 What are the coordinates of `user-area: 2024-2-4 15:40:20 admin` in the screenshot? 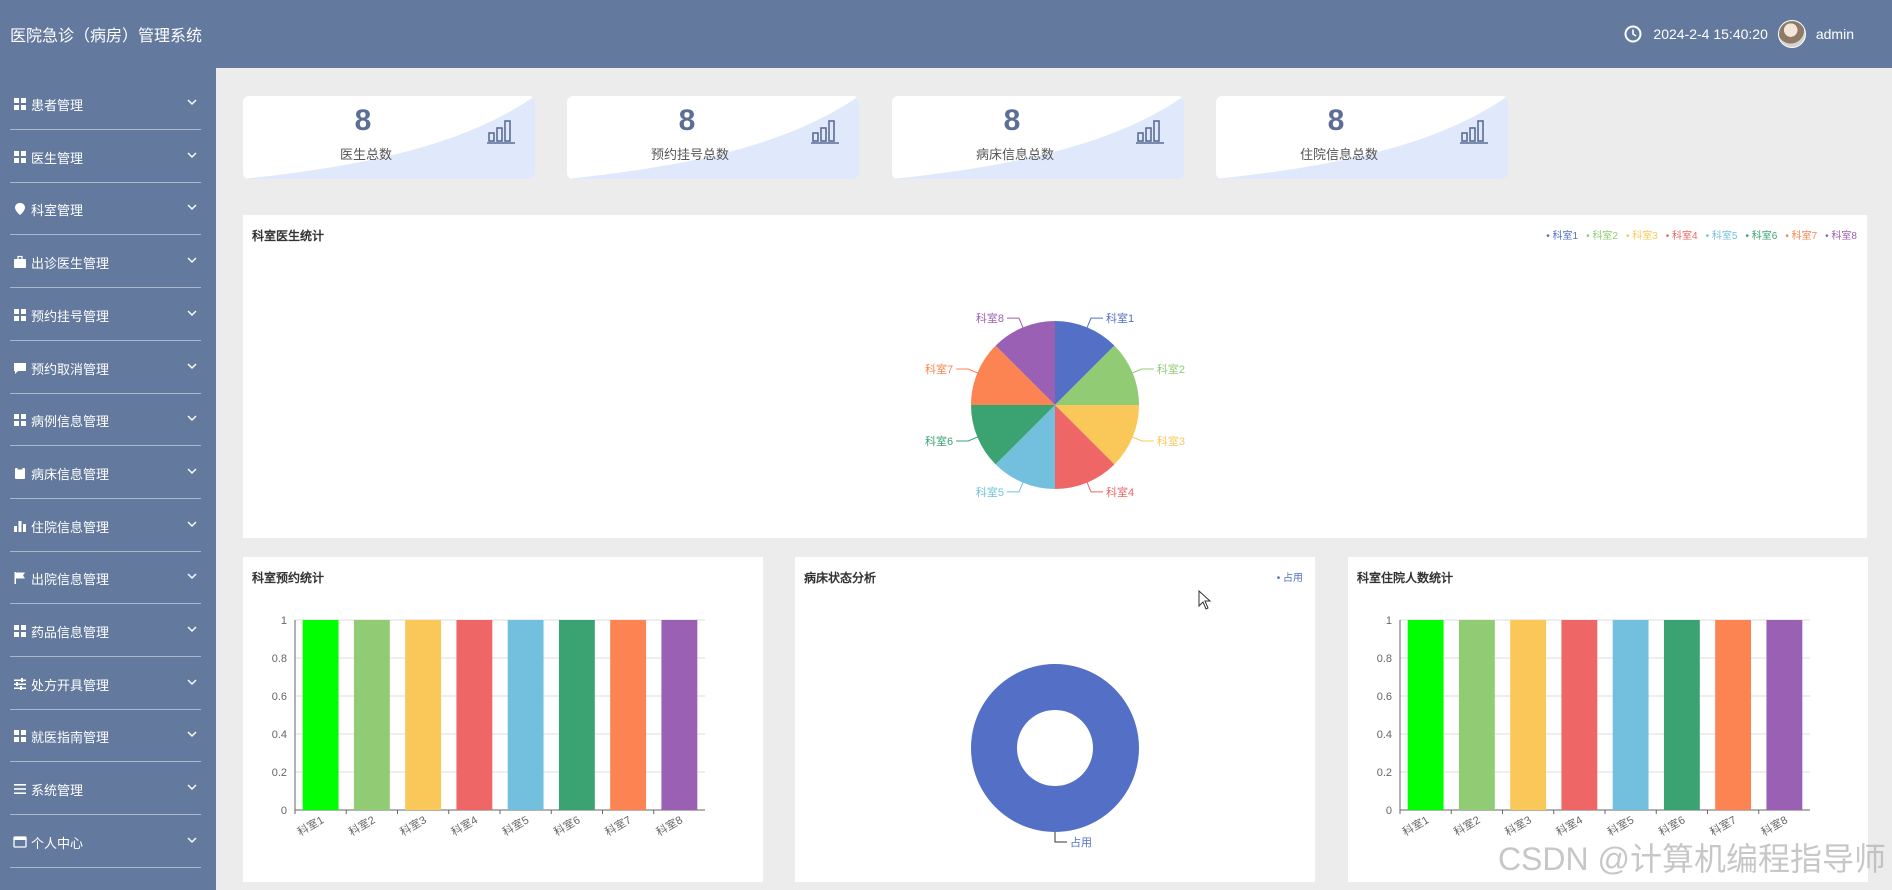 It's located at (1738, 34).